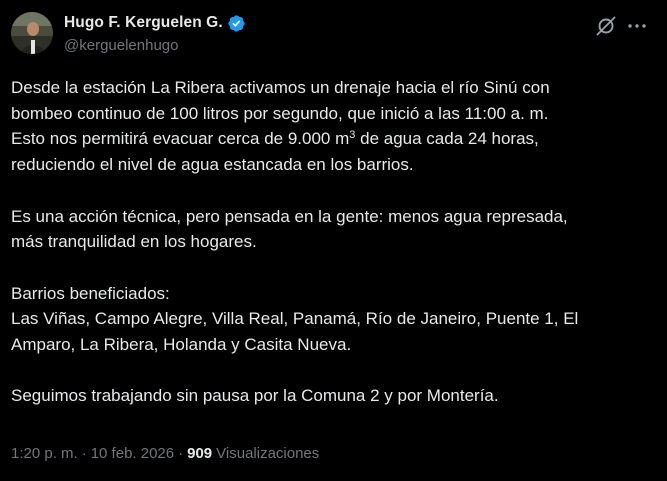  I want to click on more-horizontal-icon, so click(637, 26).